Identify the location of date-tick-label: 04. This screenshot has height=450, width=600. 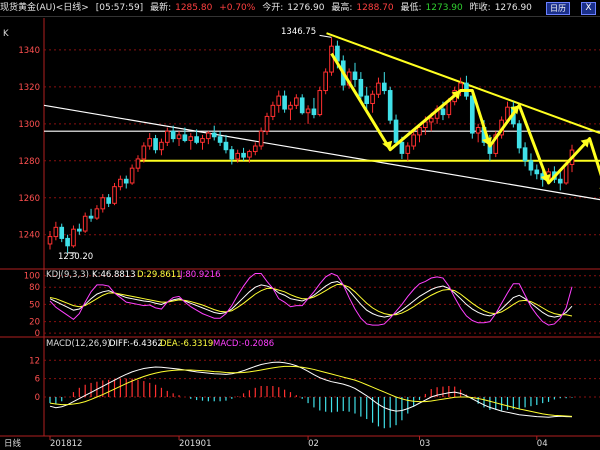
(542, 444).